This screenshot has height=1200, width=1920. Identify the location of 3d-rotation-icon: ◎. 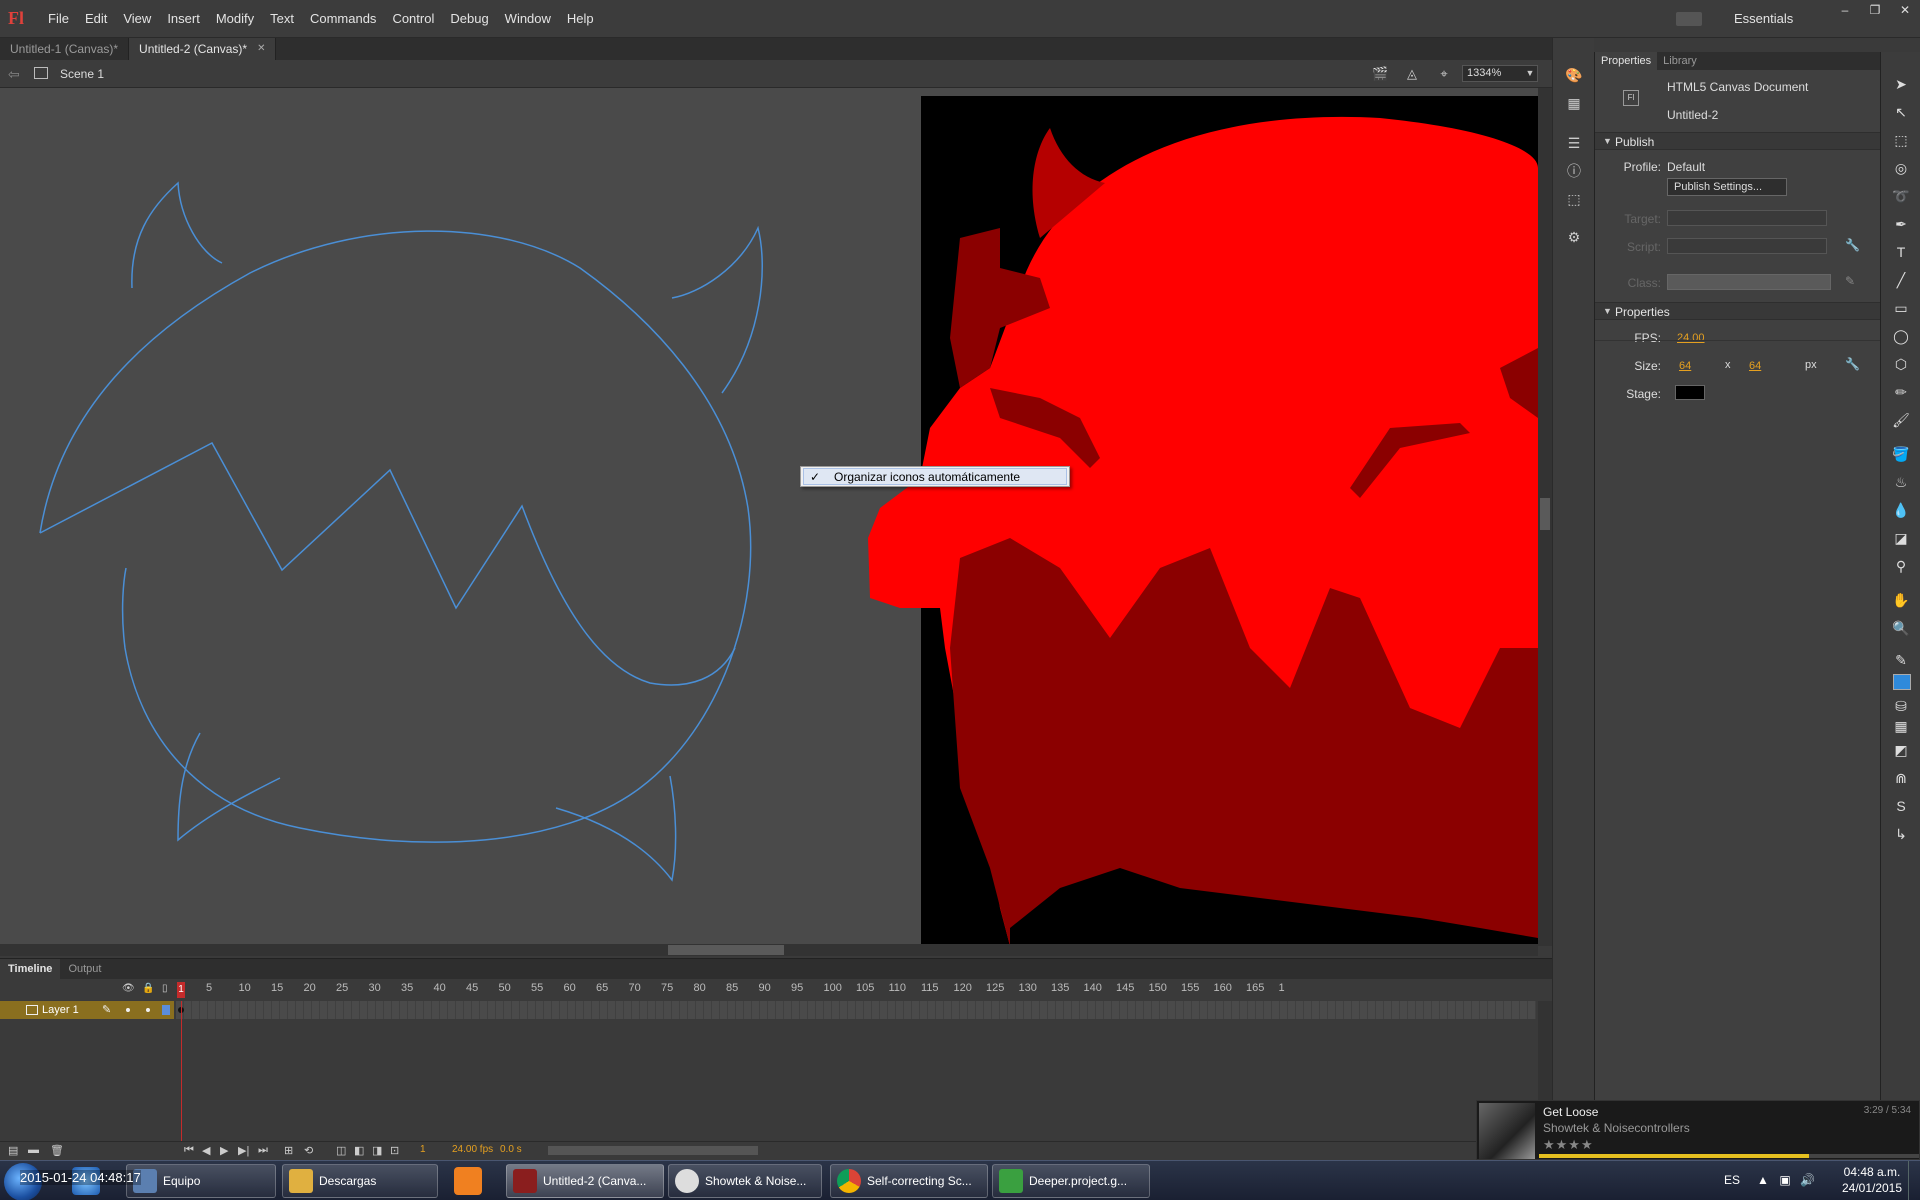
(1901, 168).